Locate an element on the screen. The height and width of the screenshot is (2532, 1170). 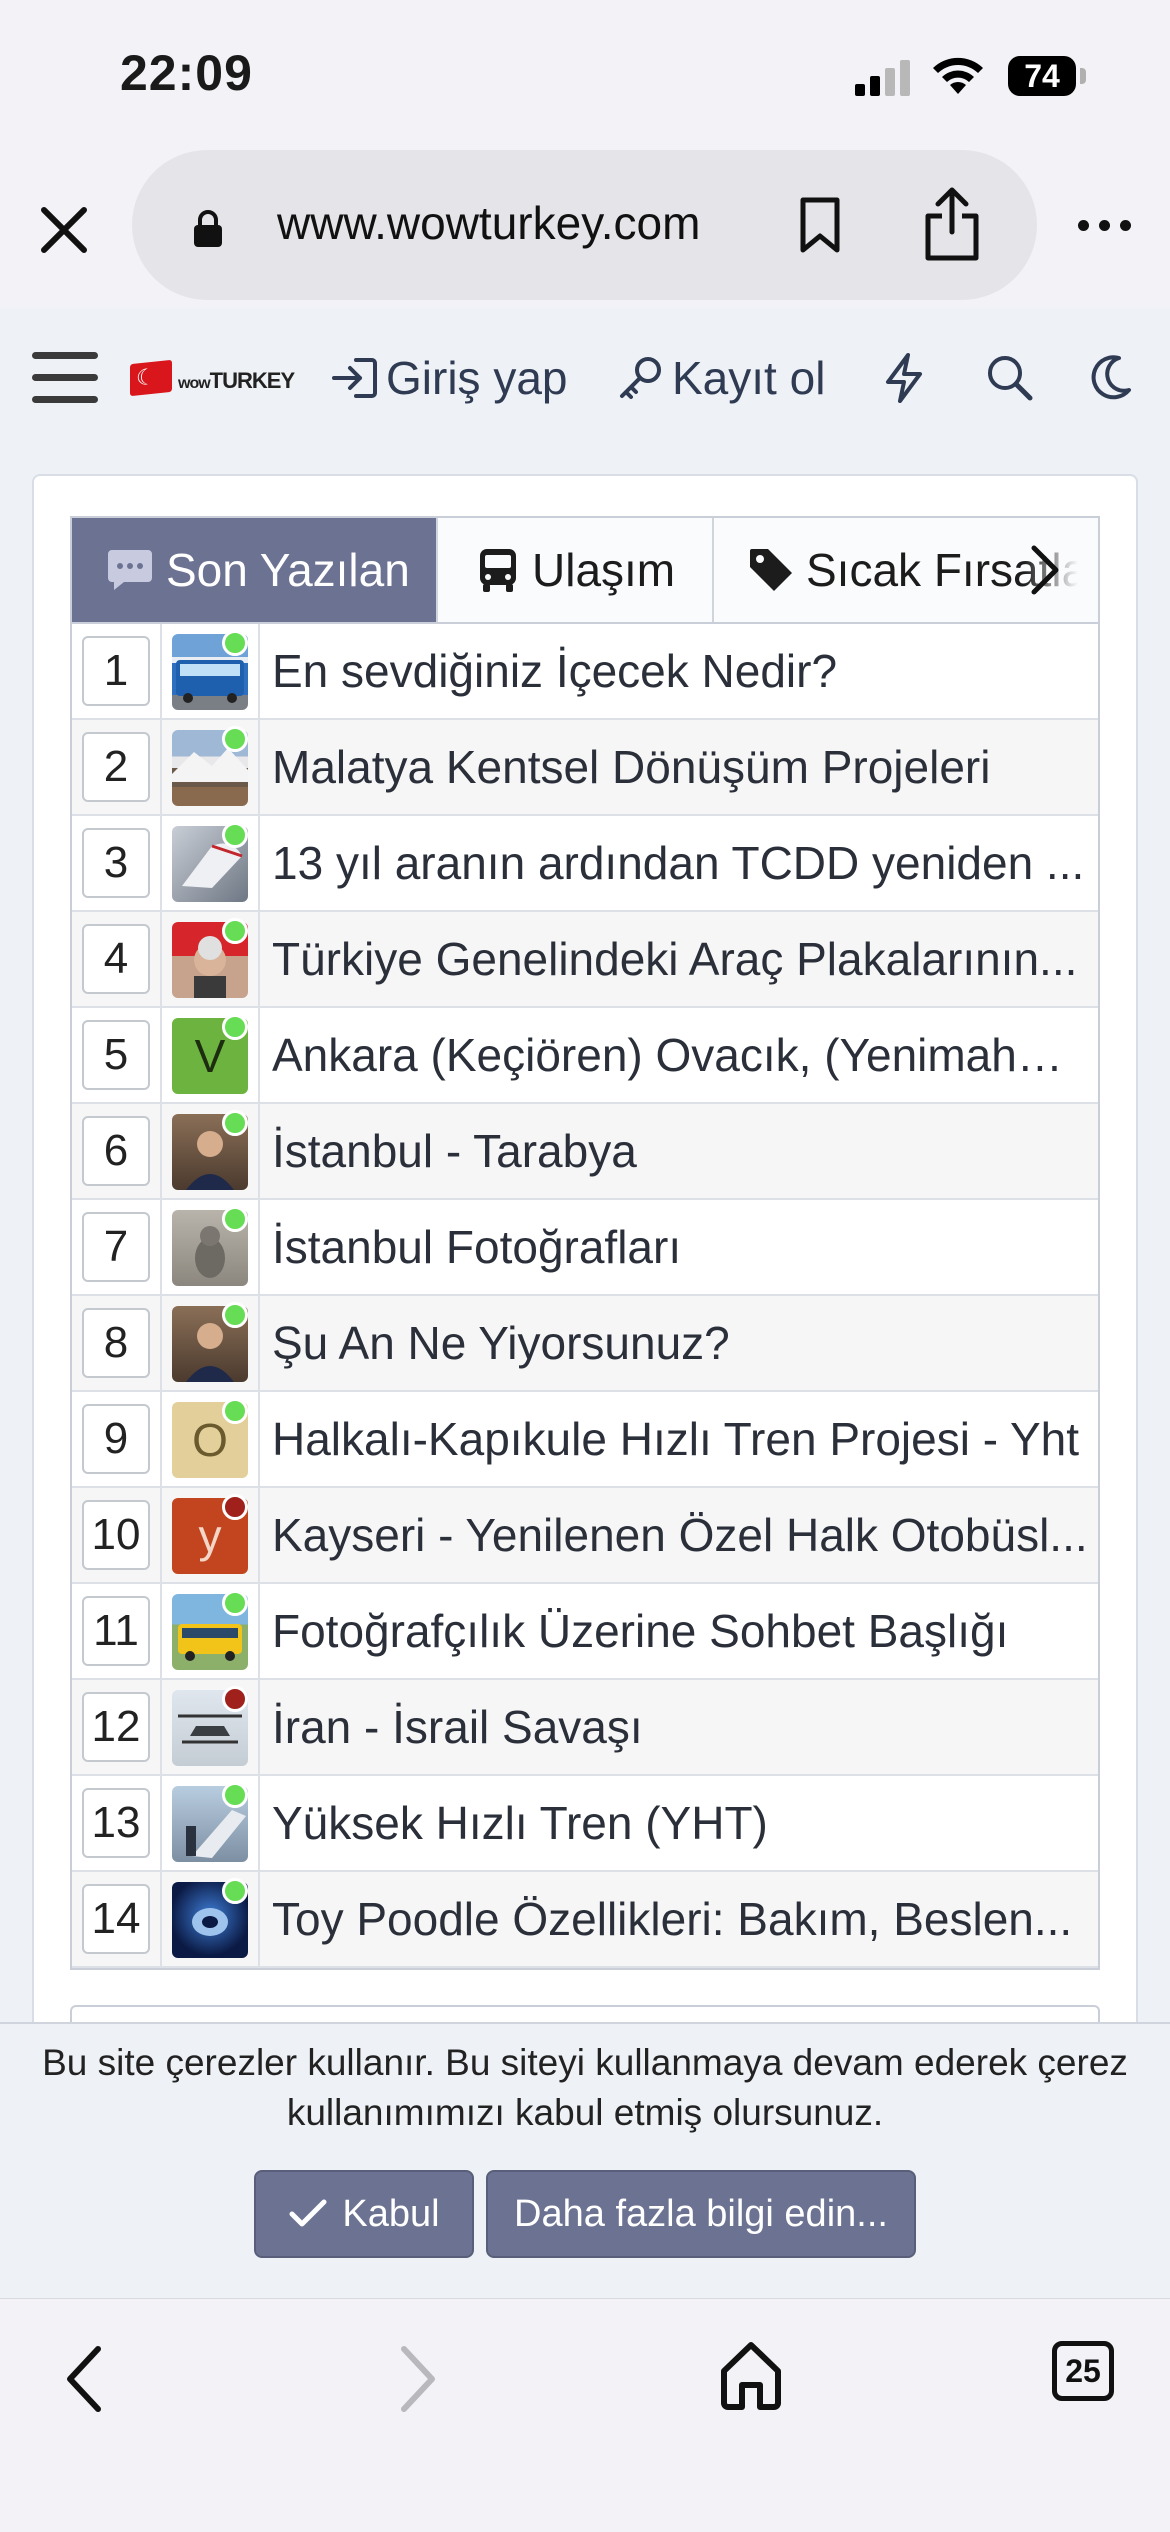
rank-cell: 2 is located at coordinates (117, 767).